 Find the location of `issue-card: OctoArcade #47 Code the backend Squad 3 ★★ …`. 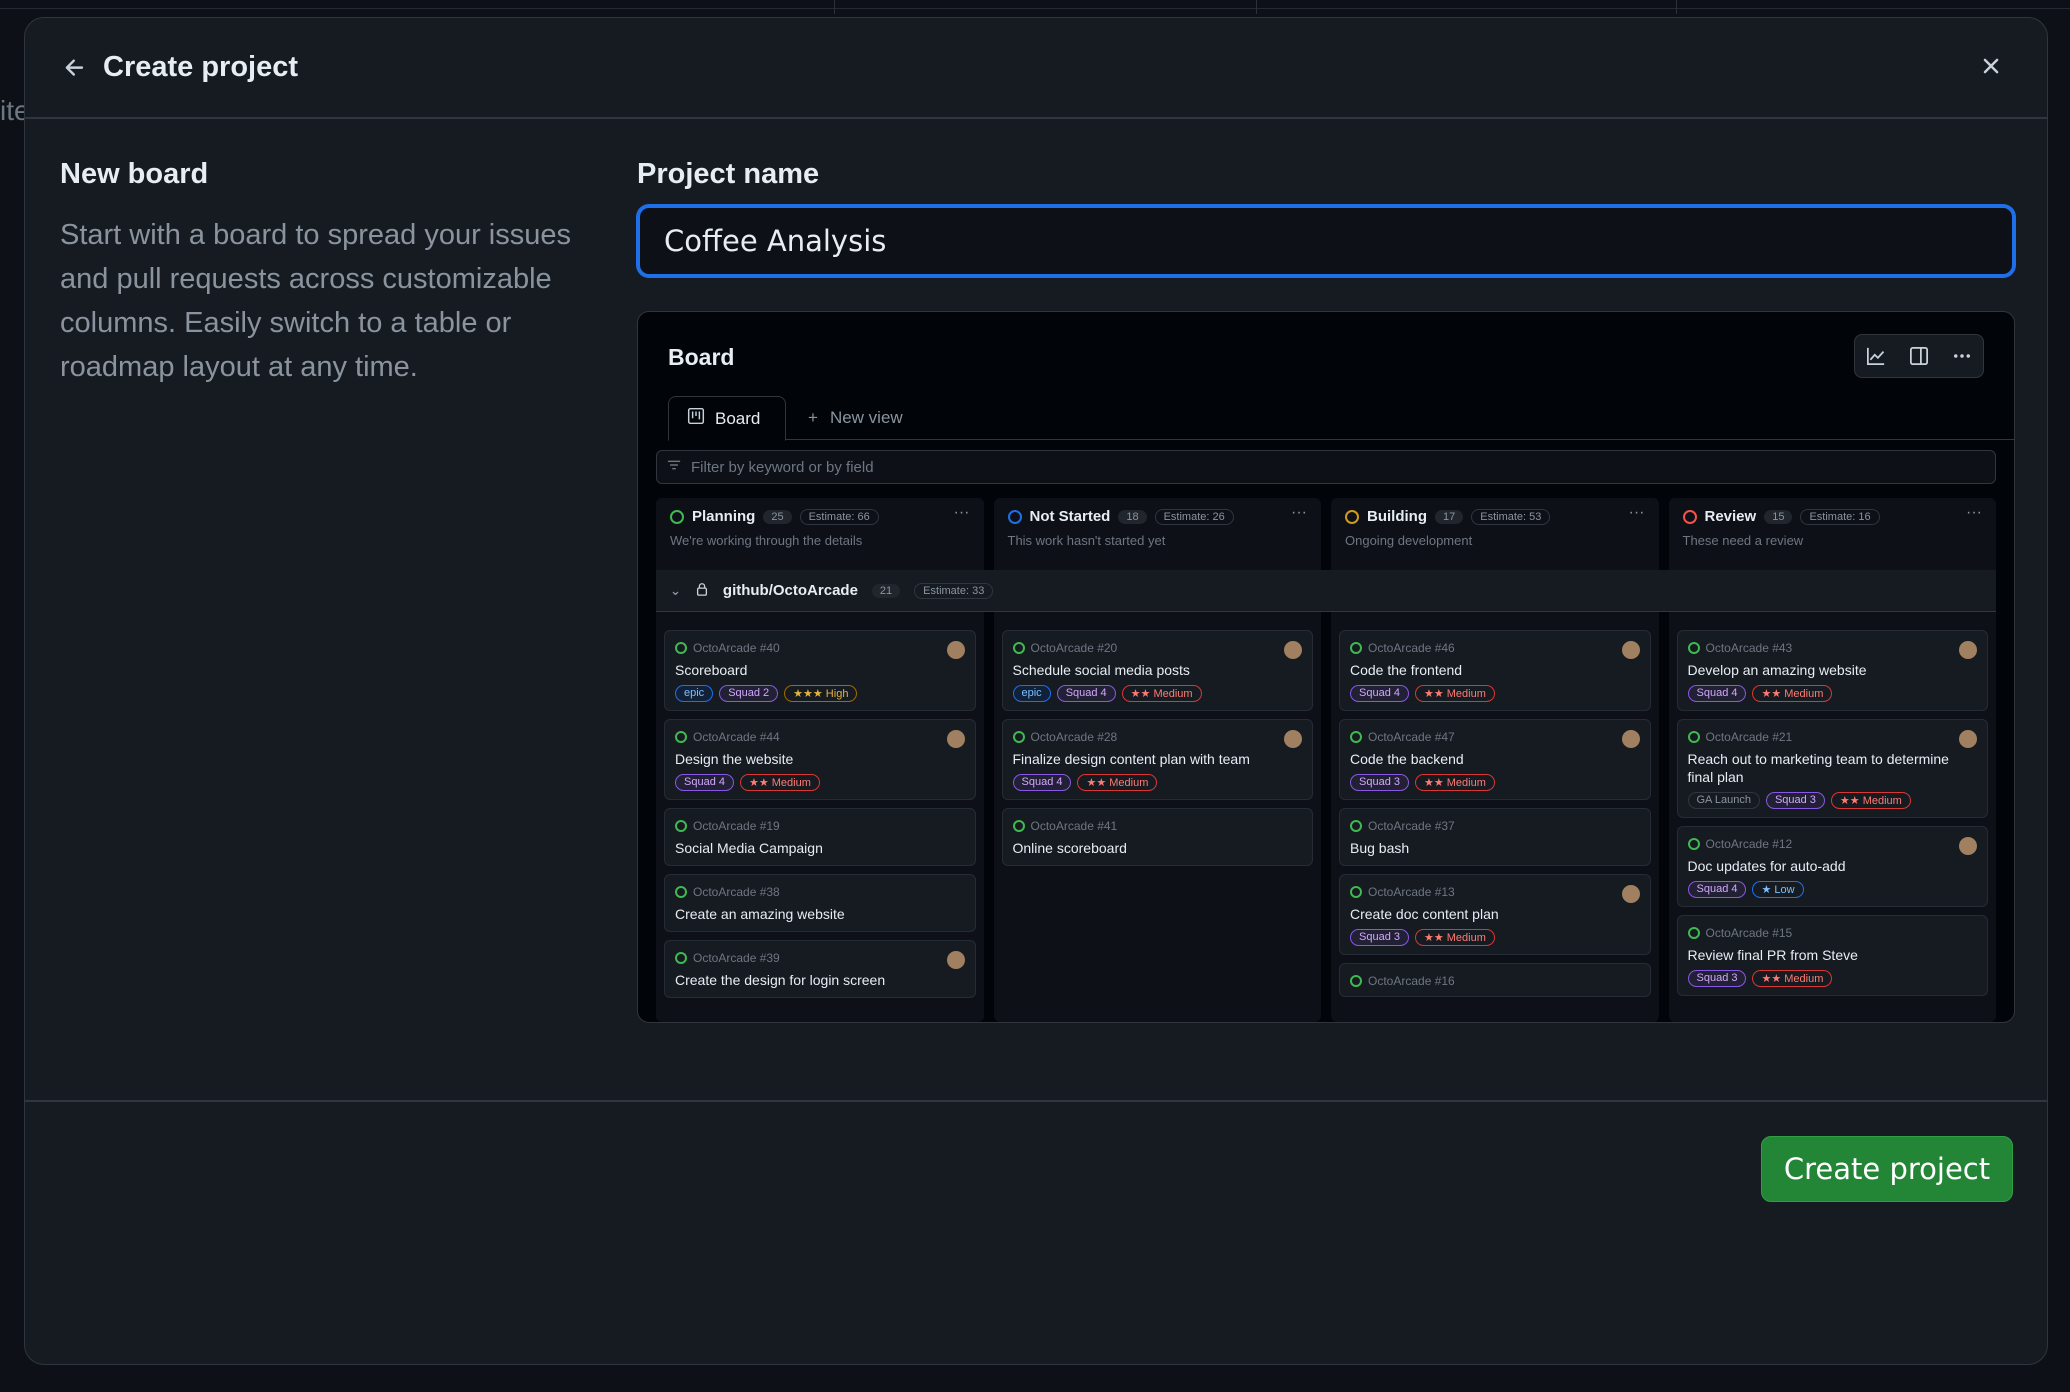

issue-card: OctoArcade #47 Code the backend Squad 3 ★★ … is located at coordinates (1495, 759).